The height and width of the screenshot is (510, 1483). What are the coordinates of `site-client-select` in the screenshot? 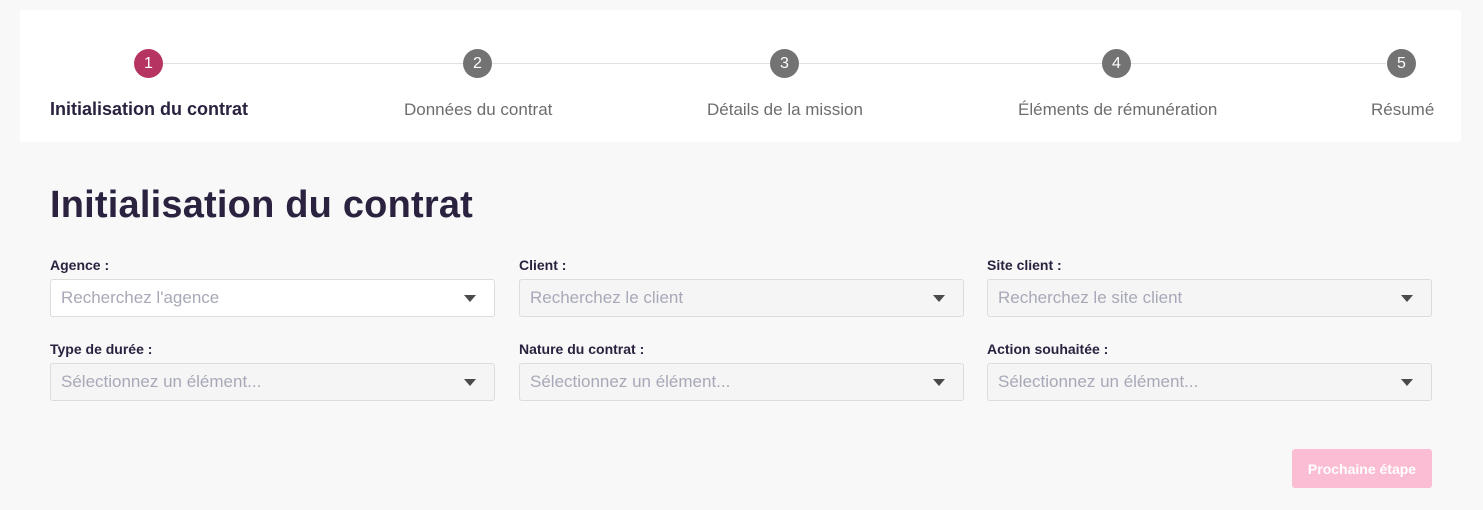 It's located at (1209, 298).